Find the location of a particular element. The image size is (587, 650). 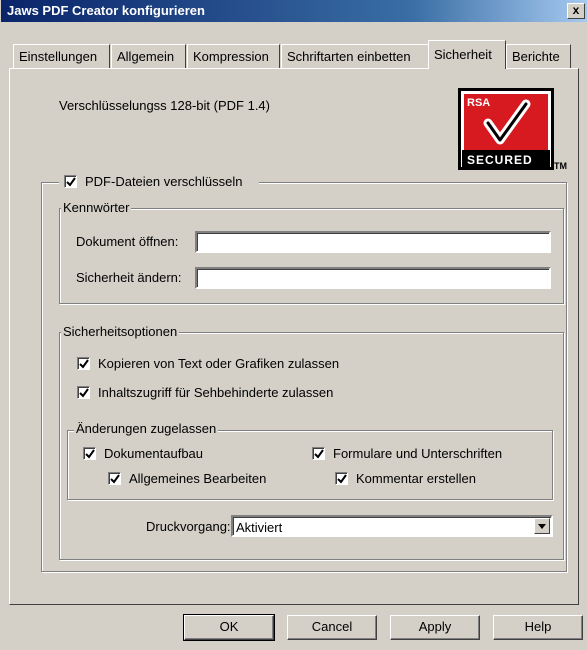

tab-sicherheit: Sicherheit is located at coordinates (467, 54).